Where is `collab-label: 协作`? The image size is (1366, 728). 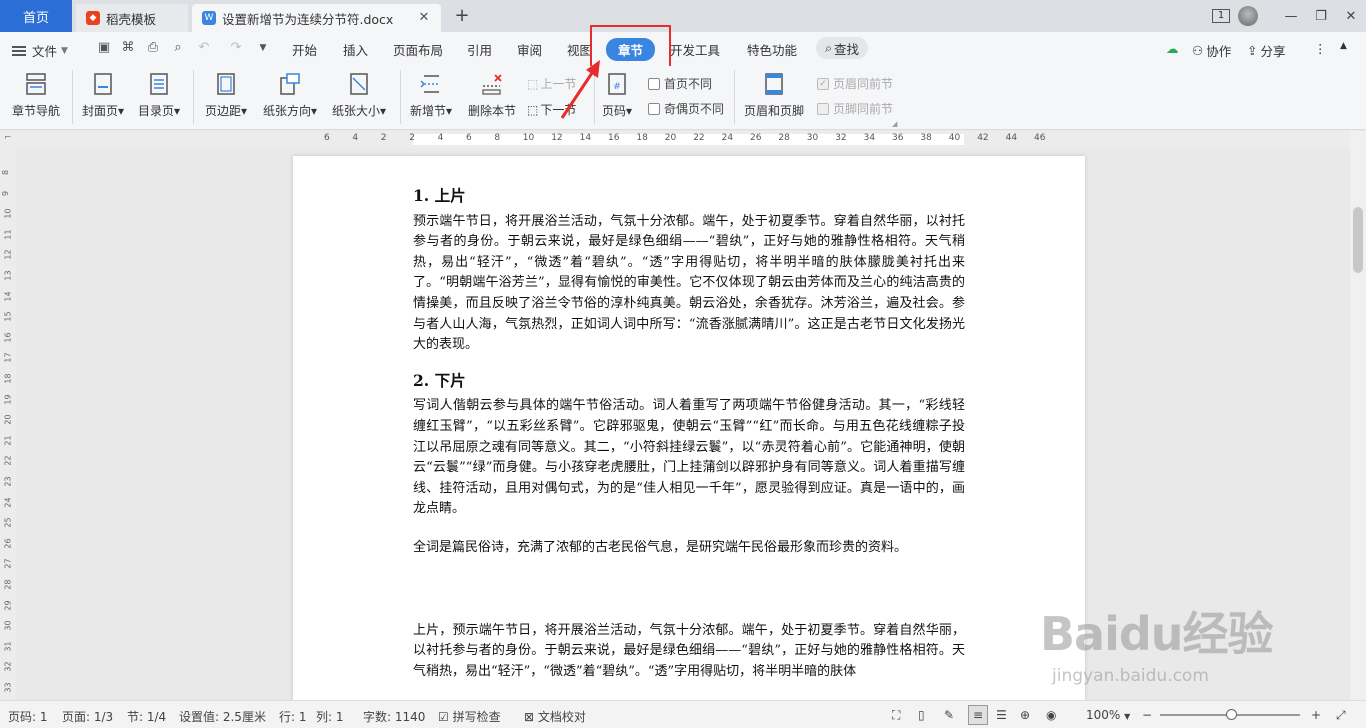 collab-label: 协作 is located at coordinates (1219, 51).